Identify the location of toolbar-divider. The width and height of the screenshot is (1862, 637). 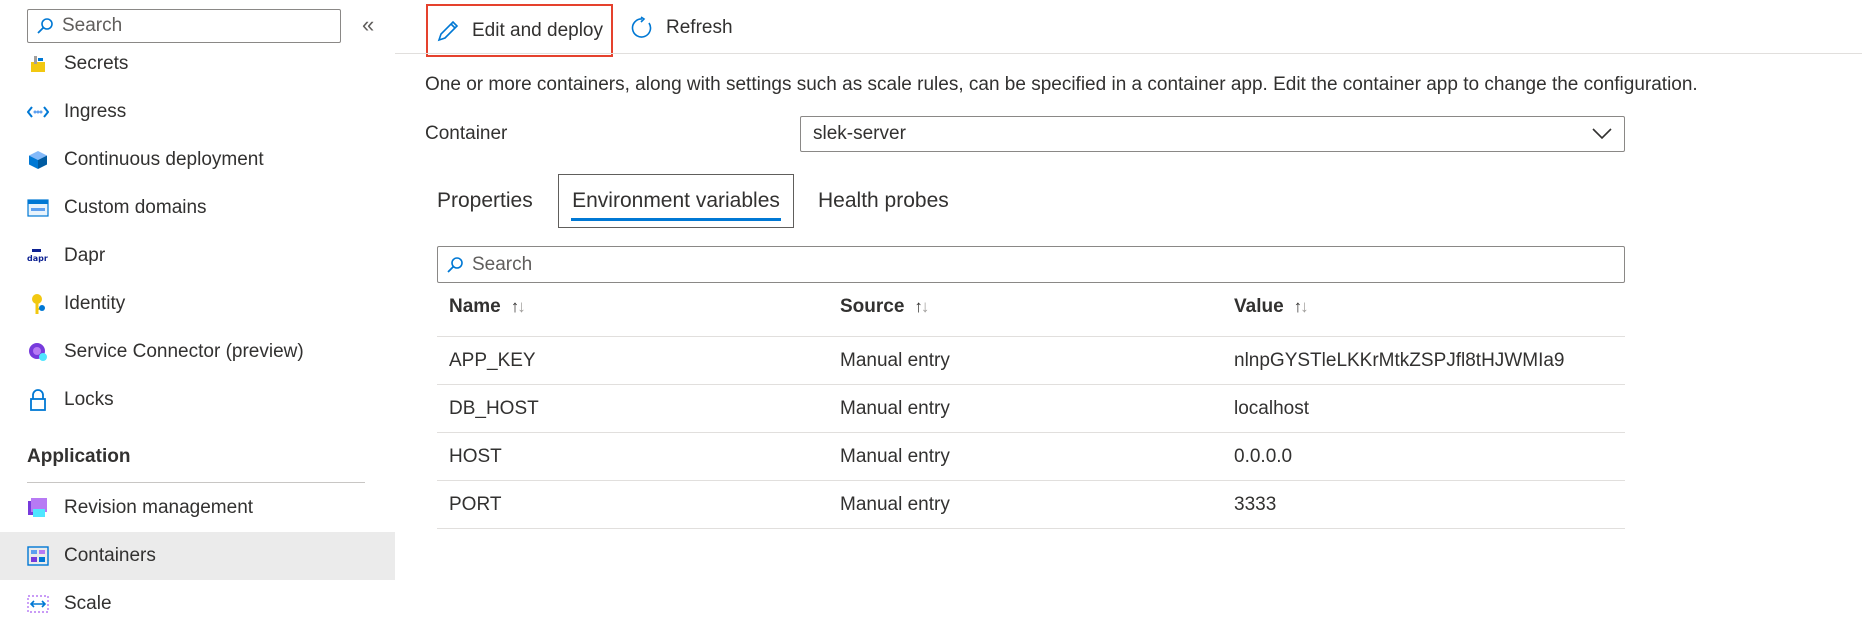
(1128, 53).